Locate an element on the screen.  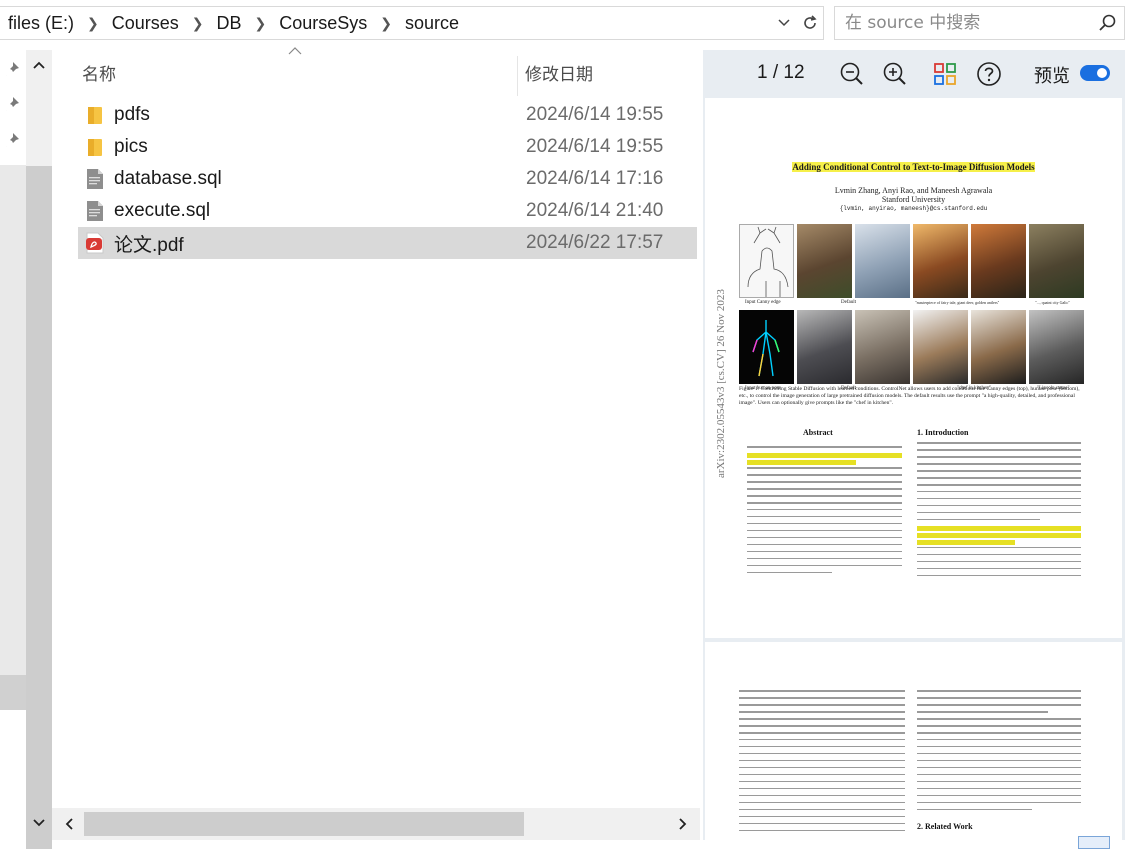
search-input is located at coordinates (966, 23).